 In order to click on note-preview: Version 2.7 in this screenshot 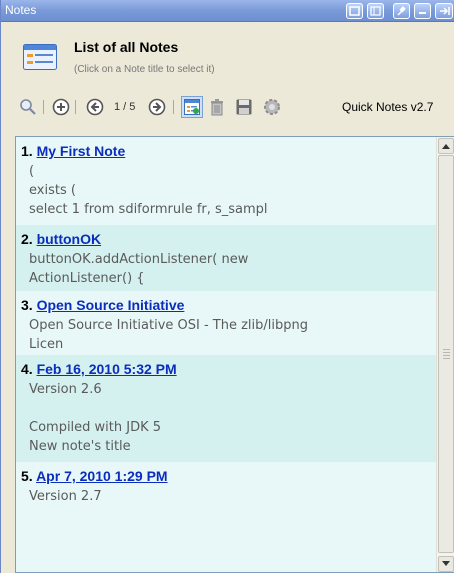, I will do `click(65, 496)`.